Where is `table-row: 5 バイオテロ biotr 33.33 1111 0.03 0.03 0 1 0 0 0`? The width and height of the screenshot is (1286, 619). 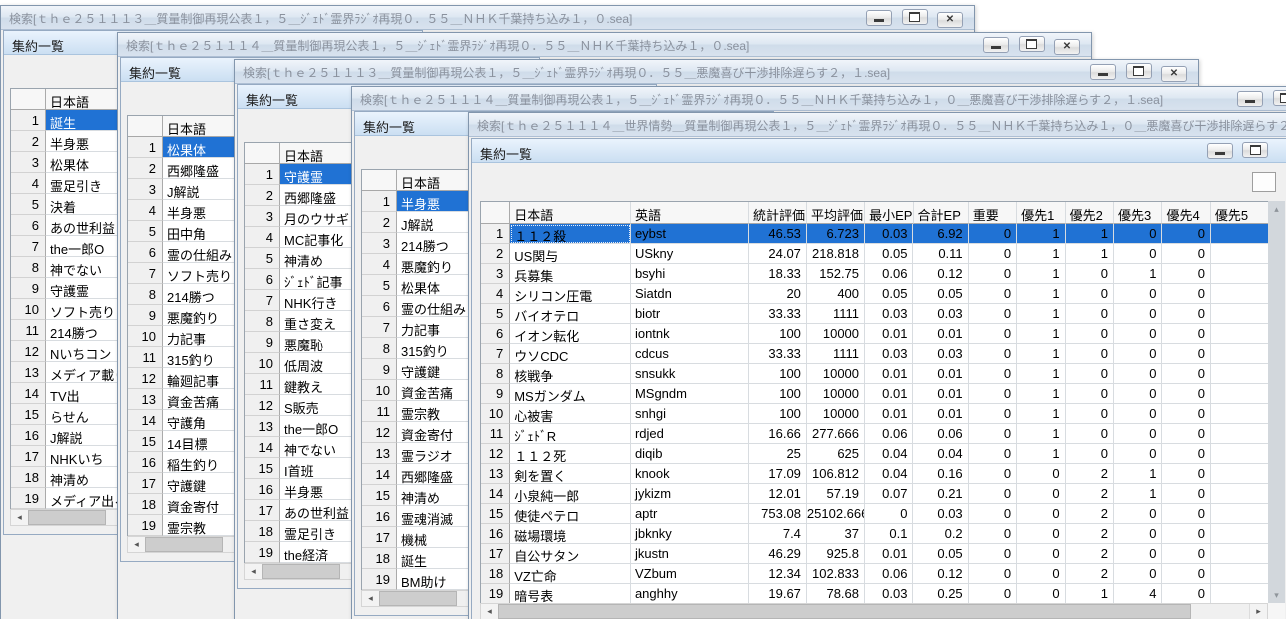 table-row: 5 バイオテロ biotr 33.33 1111 0.03 0.03 0 1 0 0 0 is located at coordinates (875, 314).